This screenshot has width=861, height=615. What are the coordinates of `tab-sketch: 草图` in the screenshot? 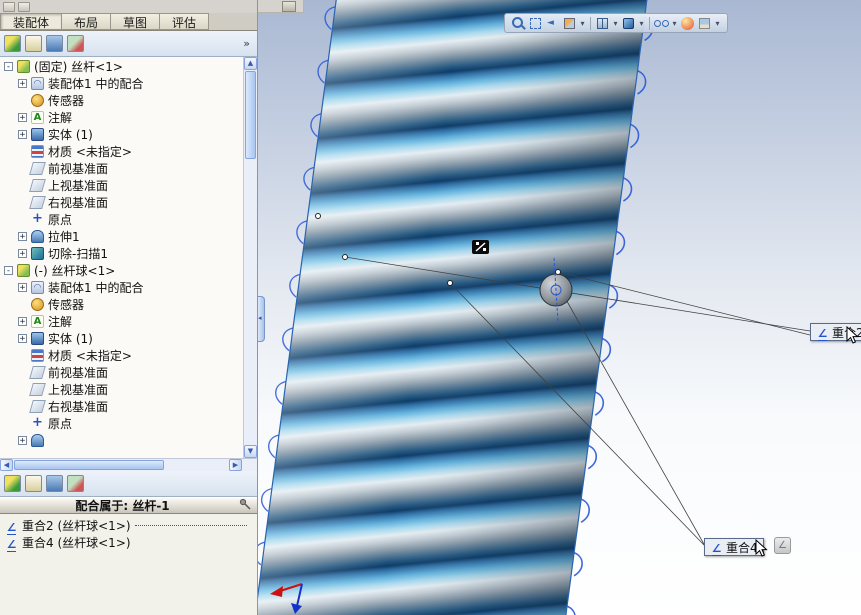 It's located at (135, 21).